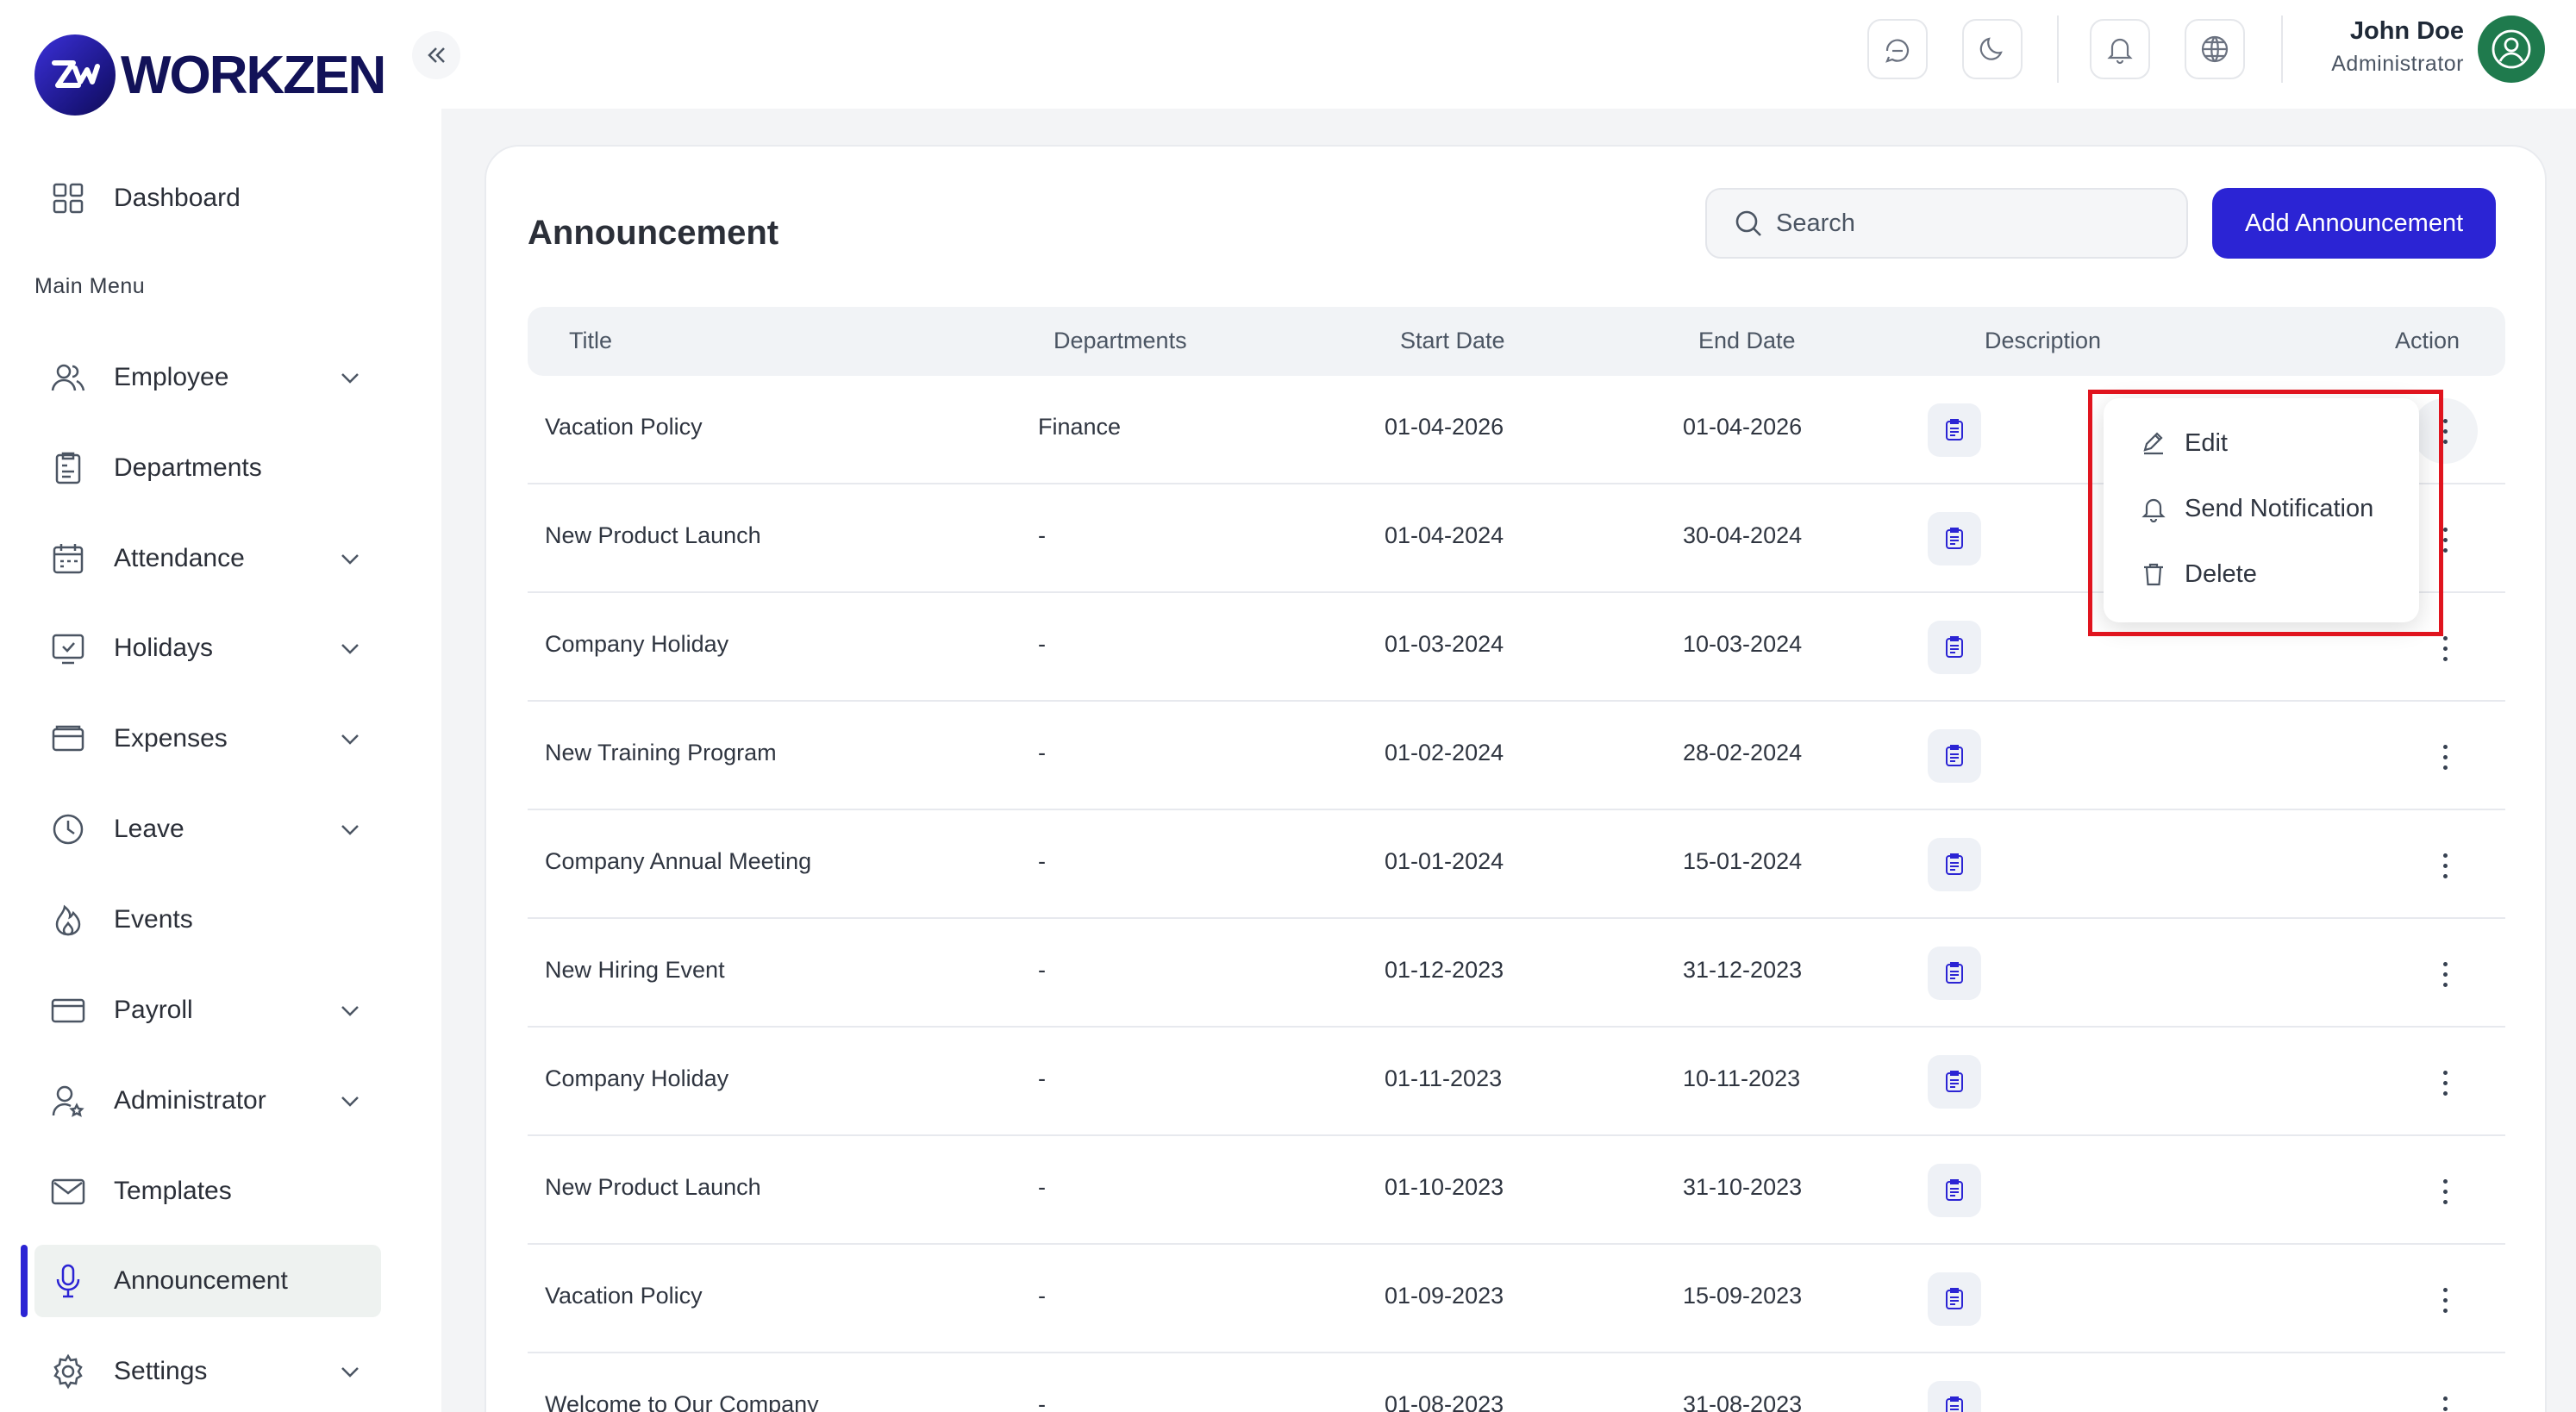  Describe the element at coordinates (2262, 443) in the screenshot. I see `edit-menu-item: Edit` at that location.